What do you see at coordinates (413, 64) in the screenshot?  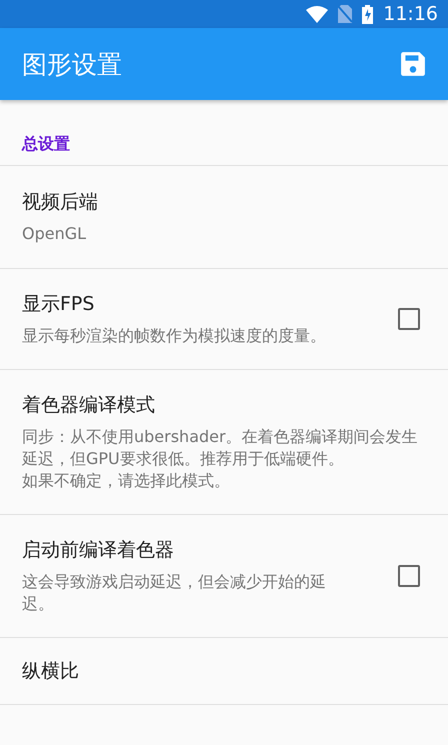 I see `save-icon` at bounding box center [413, 64].